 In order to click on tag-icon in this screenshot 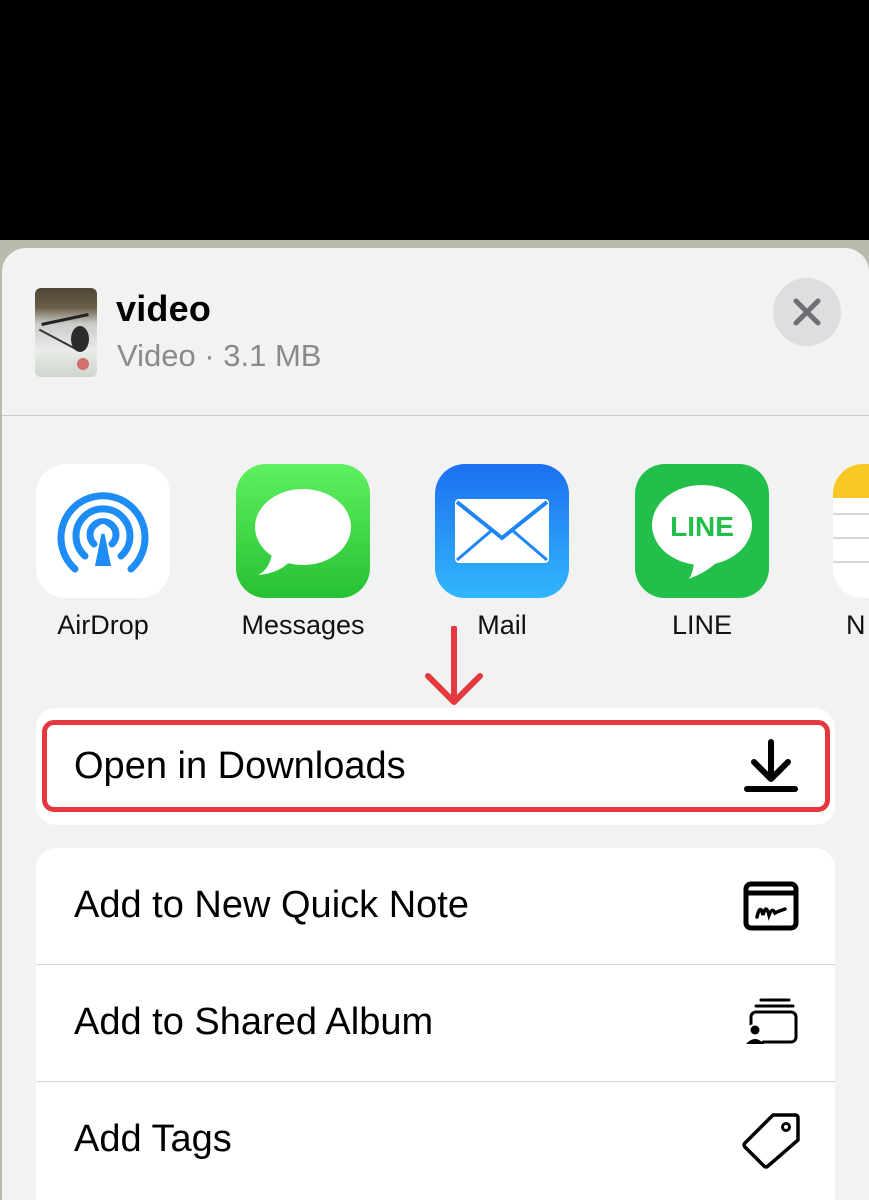, I will do `click(771, 1140)`.